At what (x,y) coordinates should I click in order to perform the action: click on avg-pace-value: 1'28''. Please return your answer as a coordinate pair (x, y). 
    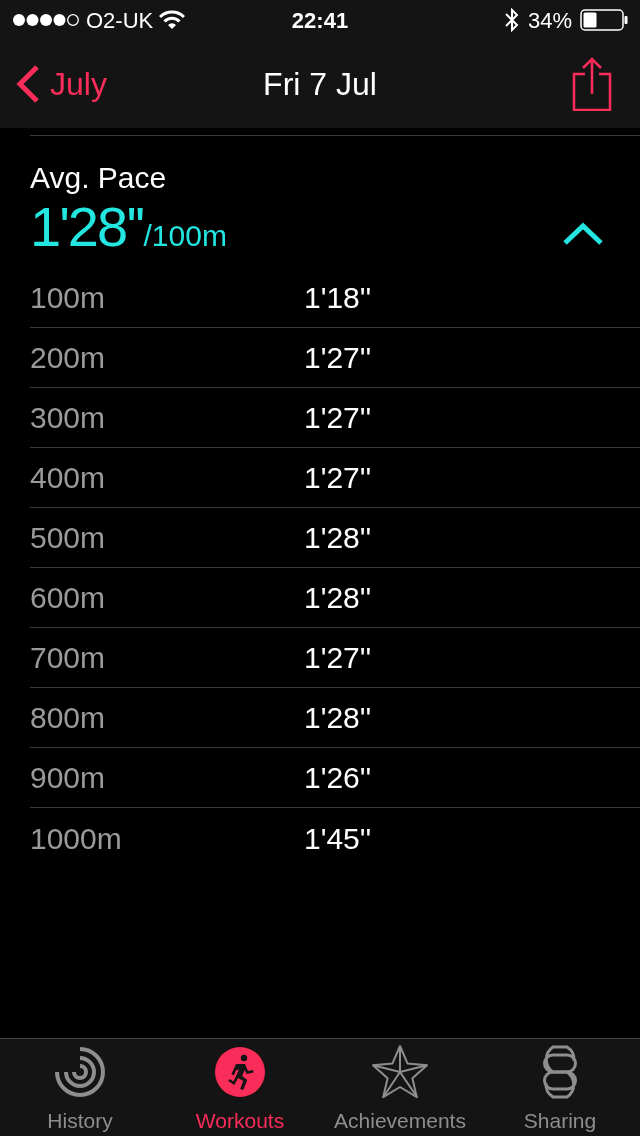
    Looking at the image, I should click on (87, 227).